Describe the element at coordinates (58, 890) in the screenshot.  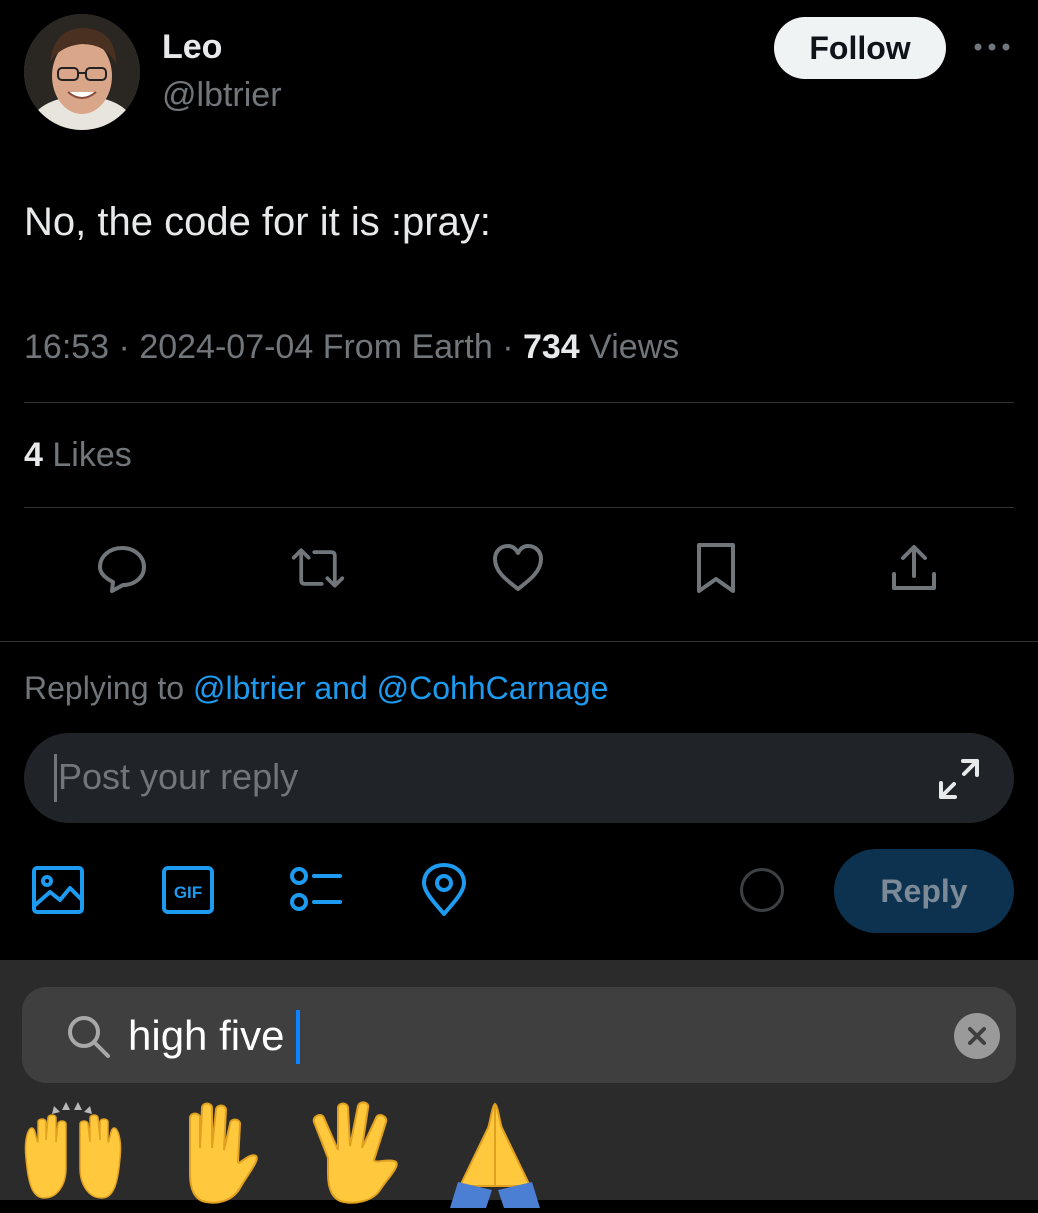
I see `image-icon` at that location.